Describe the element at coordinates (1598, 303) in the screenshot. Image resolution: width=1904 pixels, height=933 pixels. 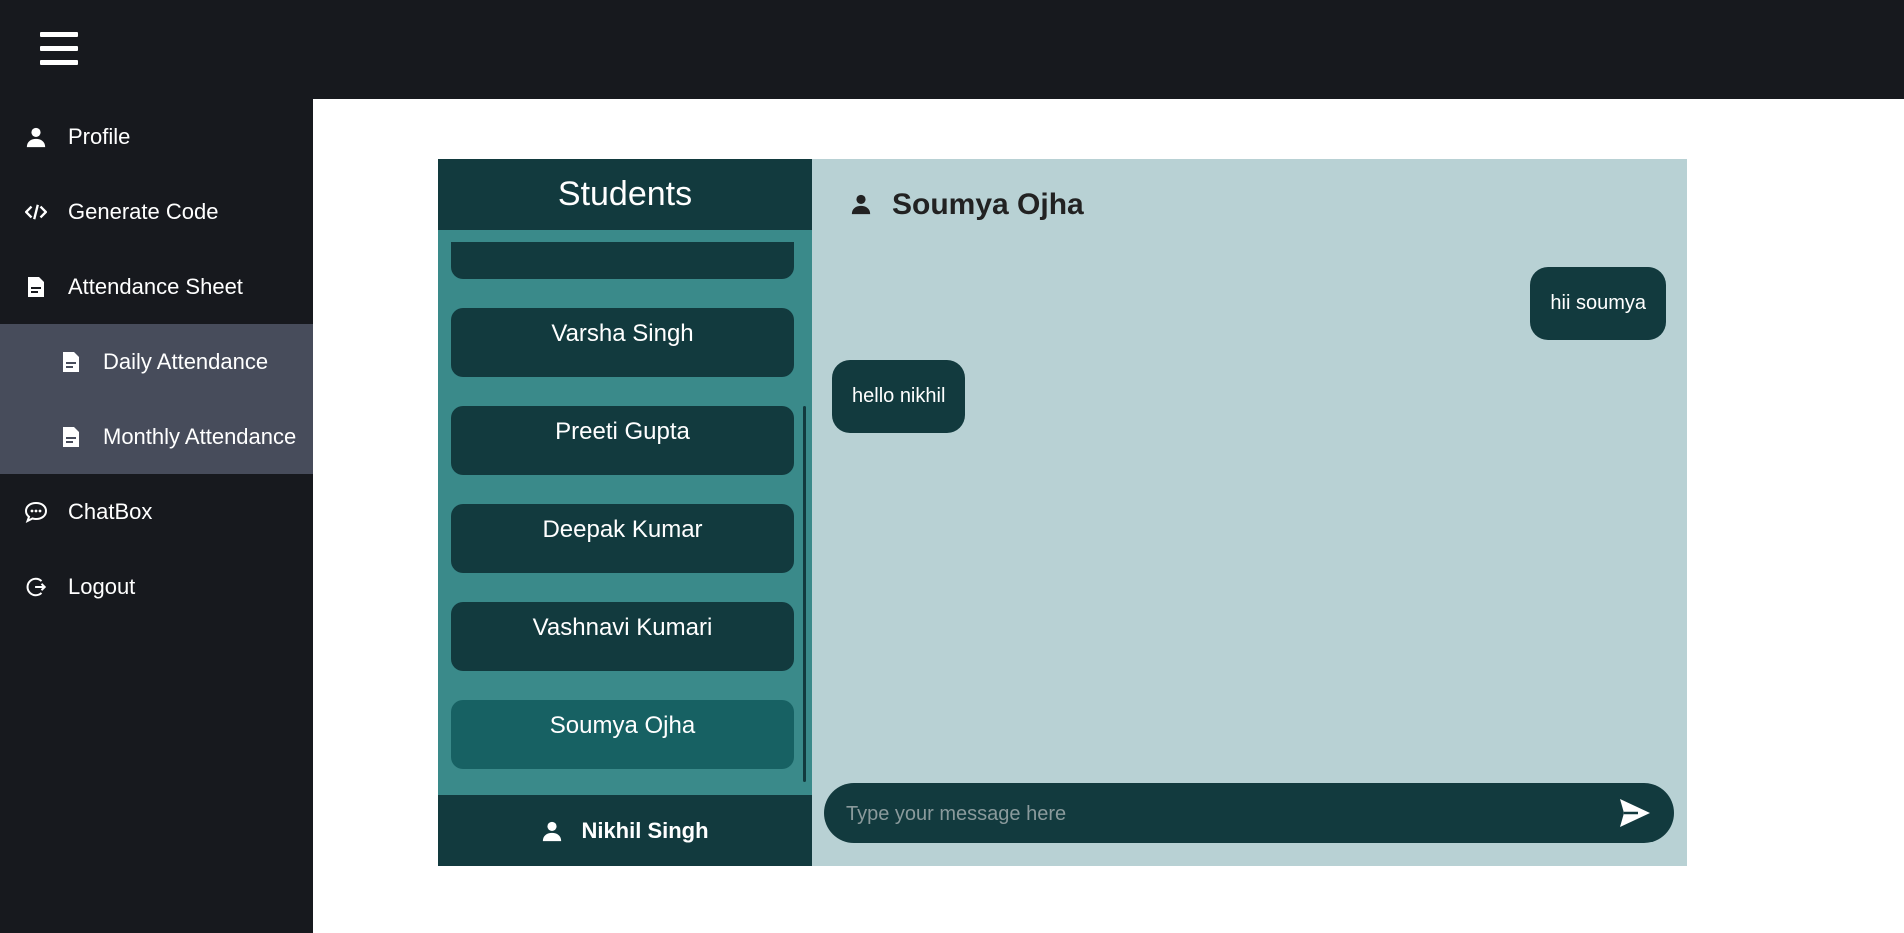
I see `message-sent: hii soumya` at that location.